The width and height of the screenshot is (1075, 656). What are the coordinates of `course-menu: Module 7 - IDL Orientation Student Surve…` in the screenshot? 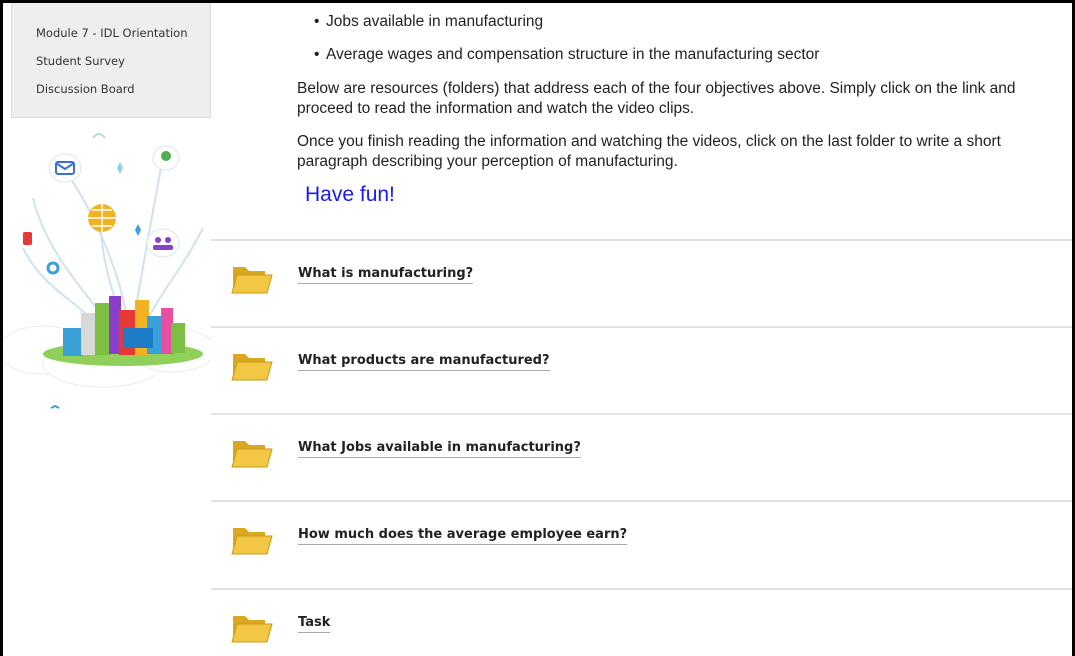 It's located at (111, 60).